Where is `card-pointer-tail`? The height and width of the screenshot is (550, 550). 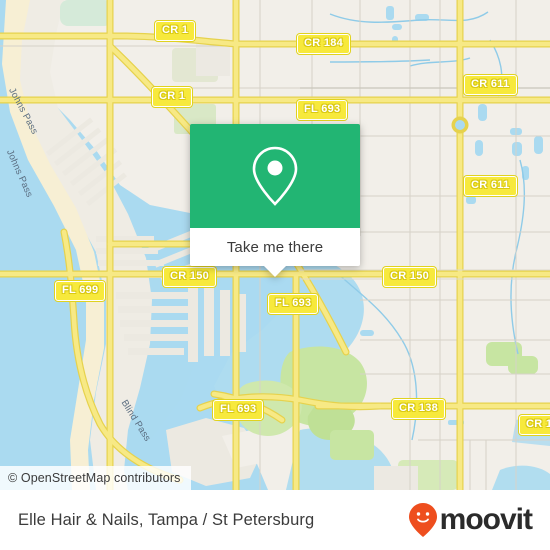
card-pointer-tail is located at coordinates (275, 271).